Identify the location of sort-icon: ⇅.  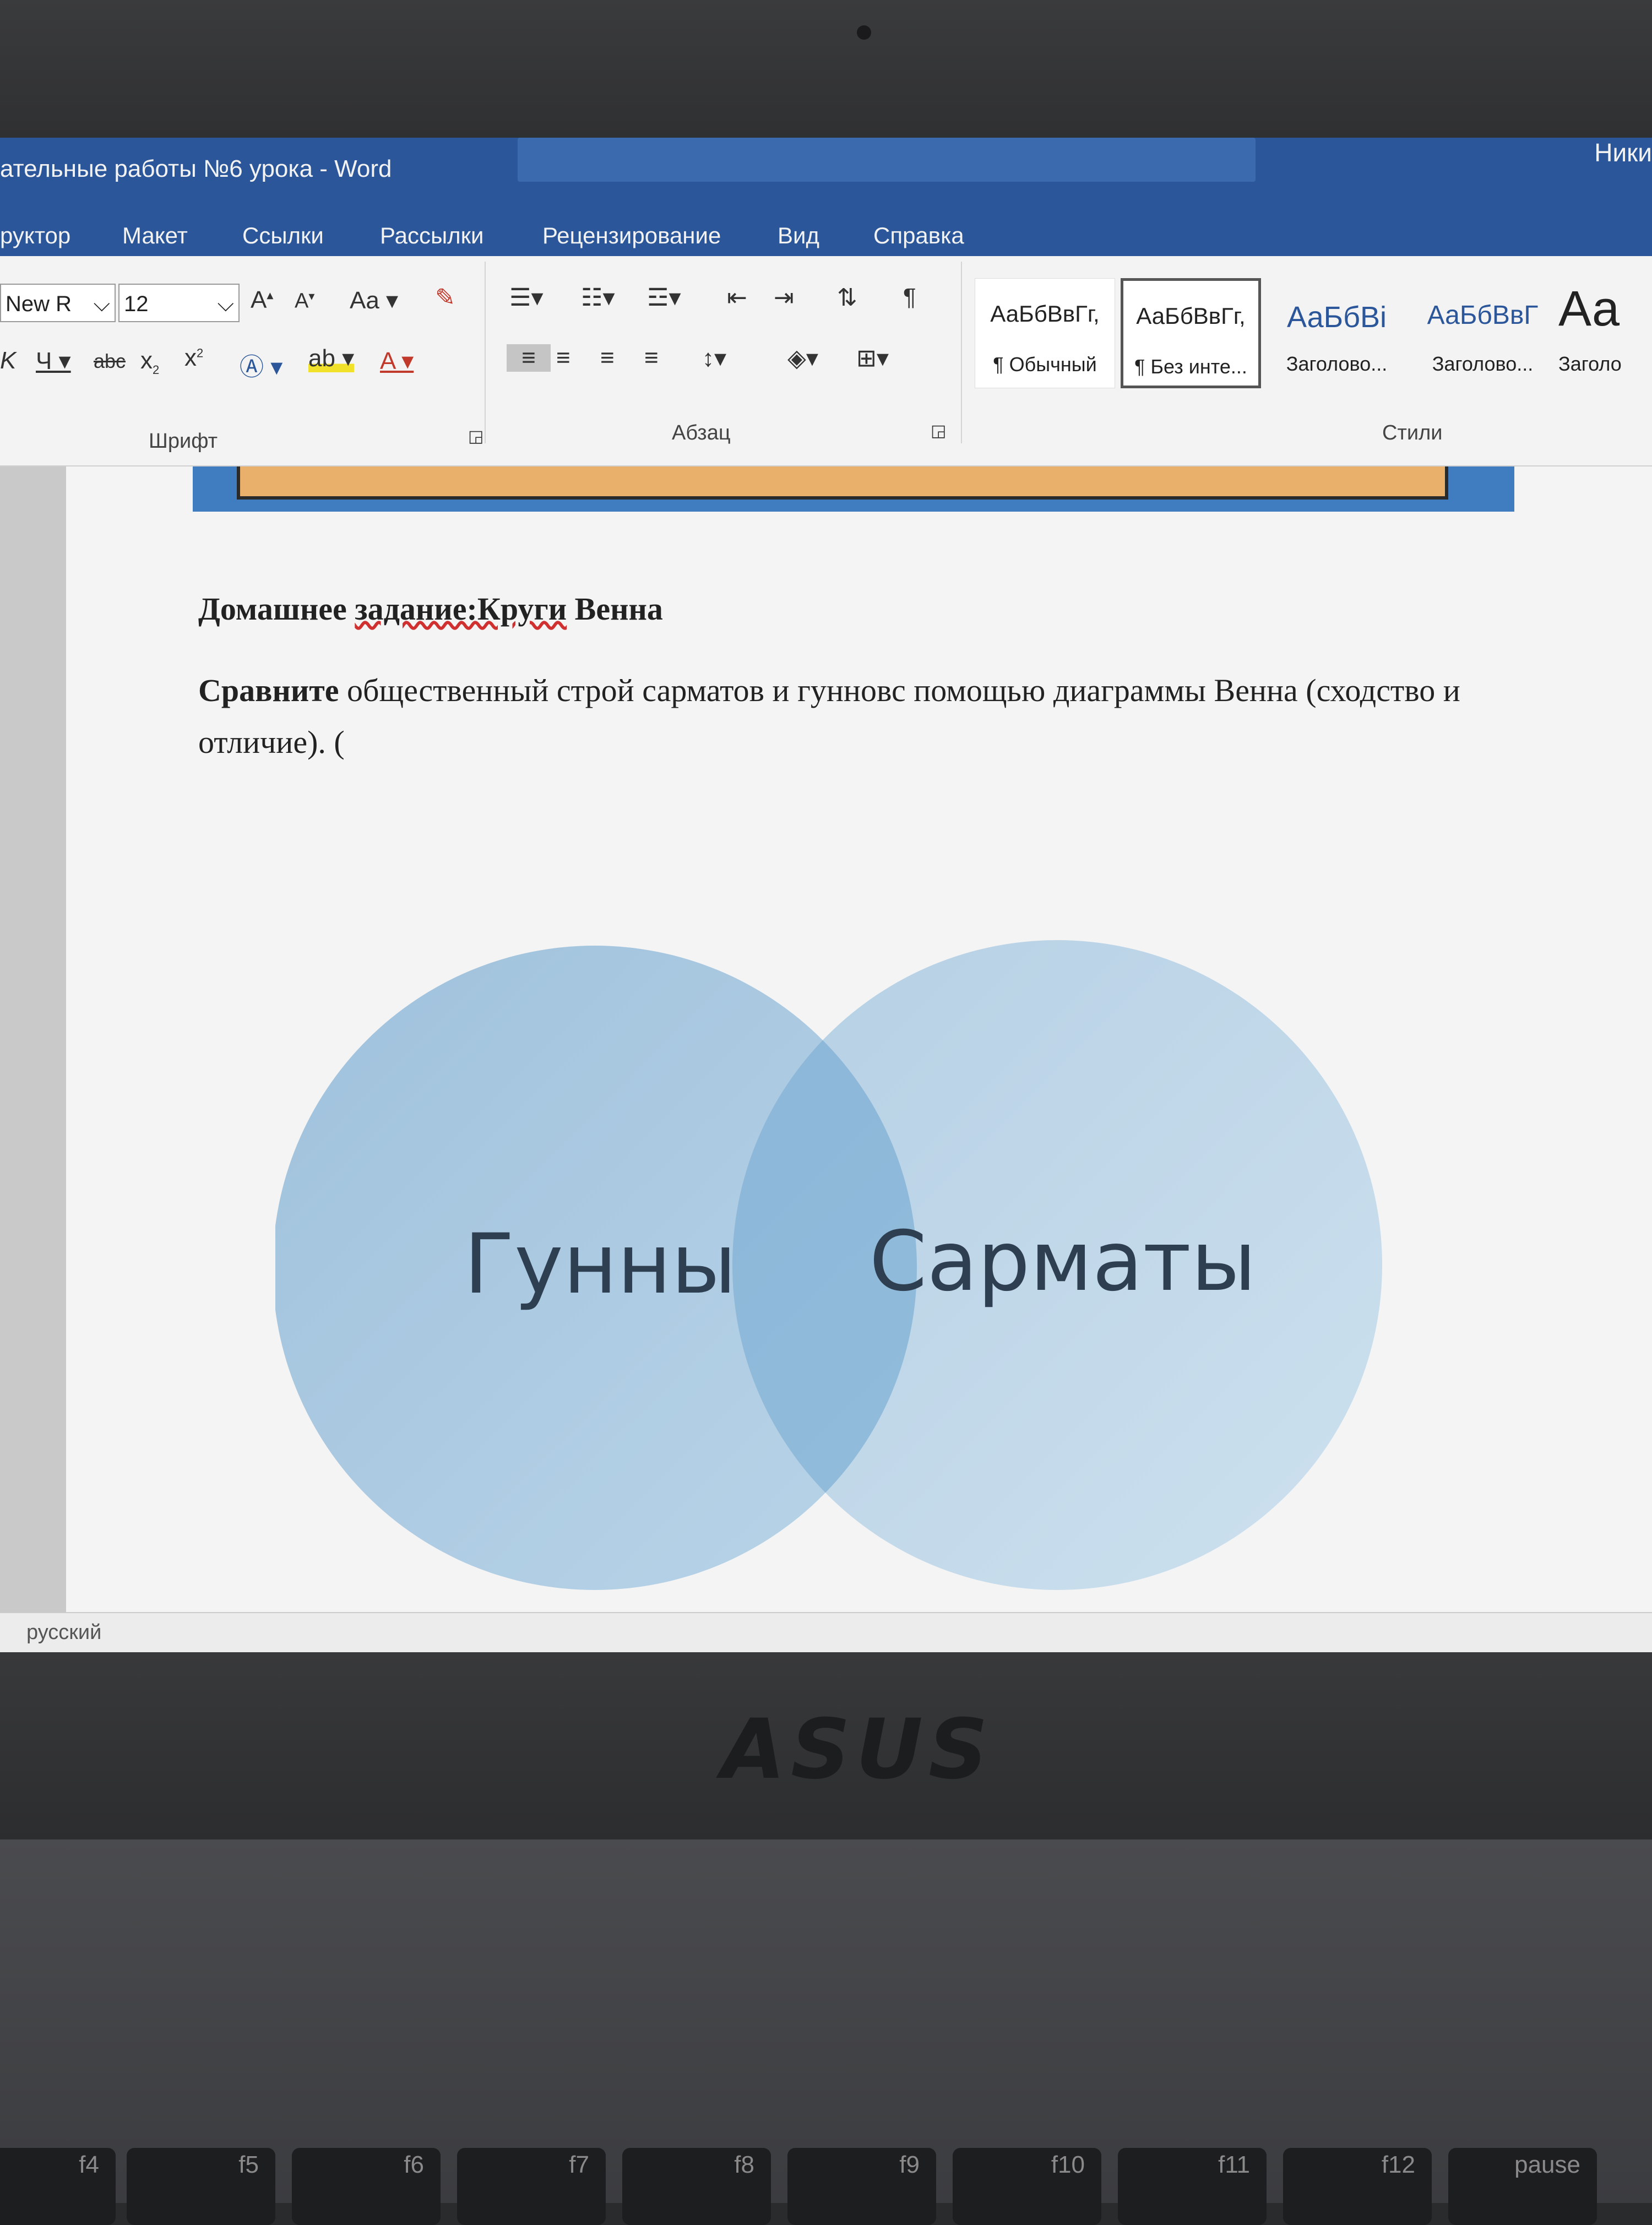
(847, 298).